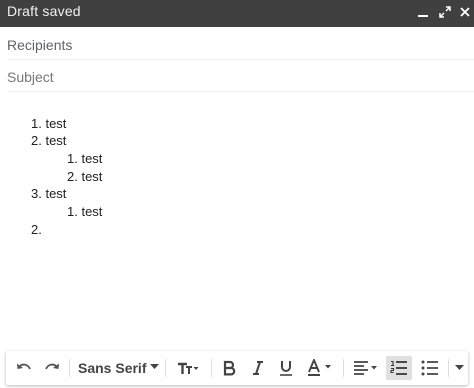 The image size is (474, 388). What do you see at coordinates (30, 77) in the screenshot?
I see `subject-placeholder: Subject` at bounding box center [30, 77].